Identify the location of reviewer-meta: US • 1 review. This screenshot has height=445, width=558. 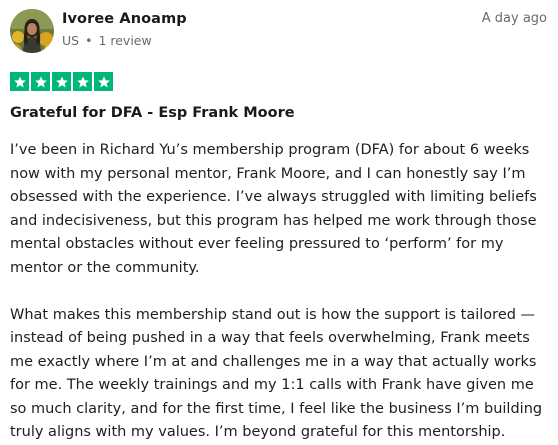
(124, 41).